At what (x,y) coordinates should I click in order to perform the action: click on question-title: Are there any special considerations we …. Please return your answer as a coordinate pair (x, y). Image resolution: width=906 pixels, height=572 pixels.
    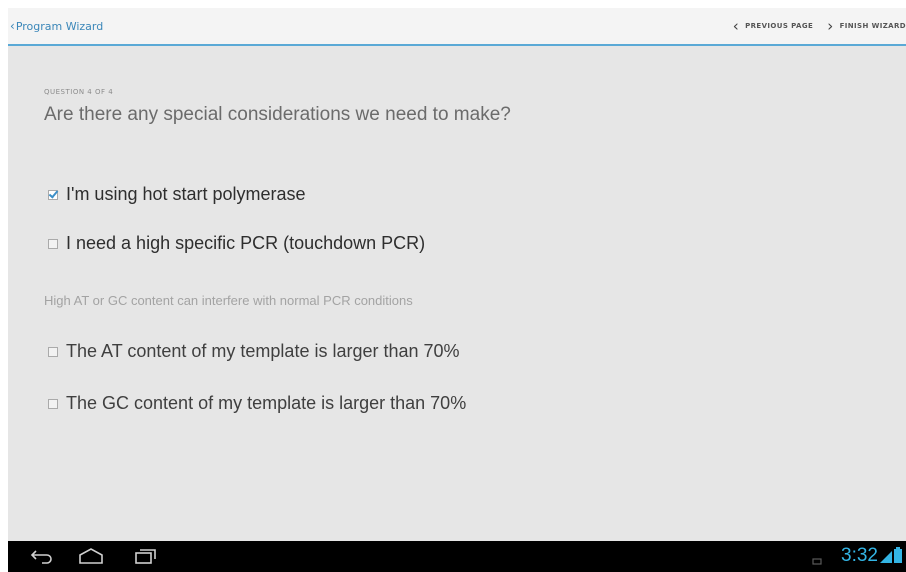
    Looking at the image, I should click on (277, 114).